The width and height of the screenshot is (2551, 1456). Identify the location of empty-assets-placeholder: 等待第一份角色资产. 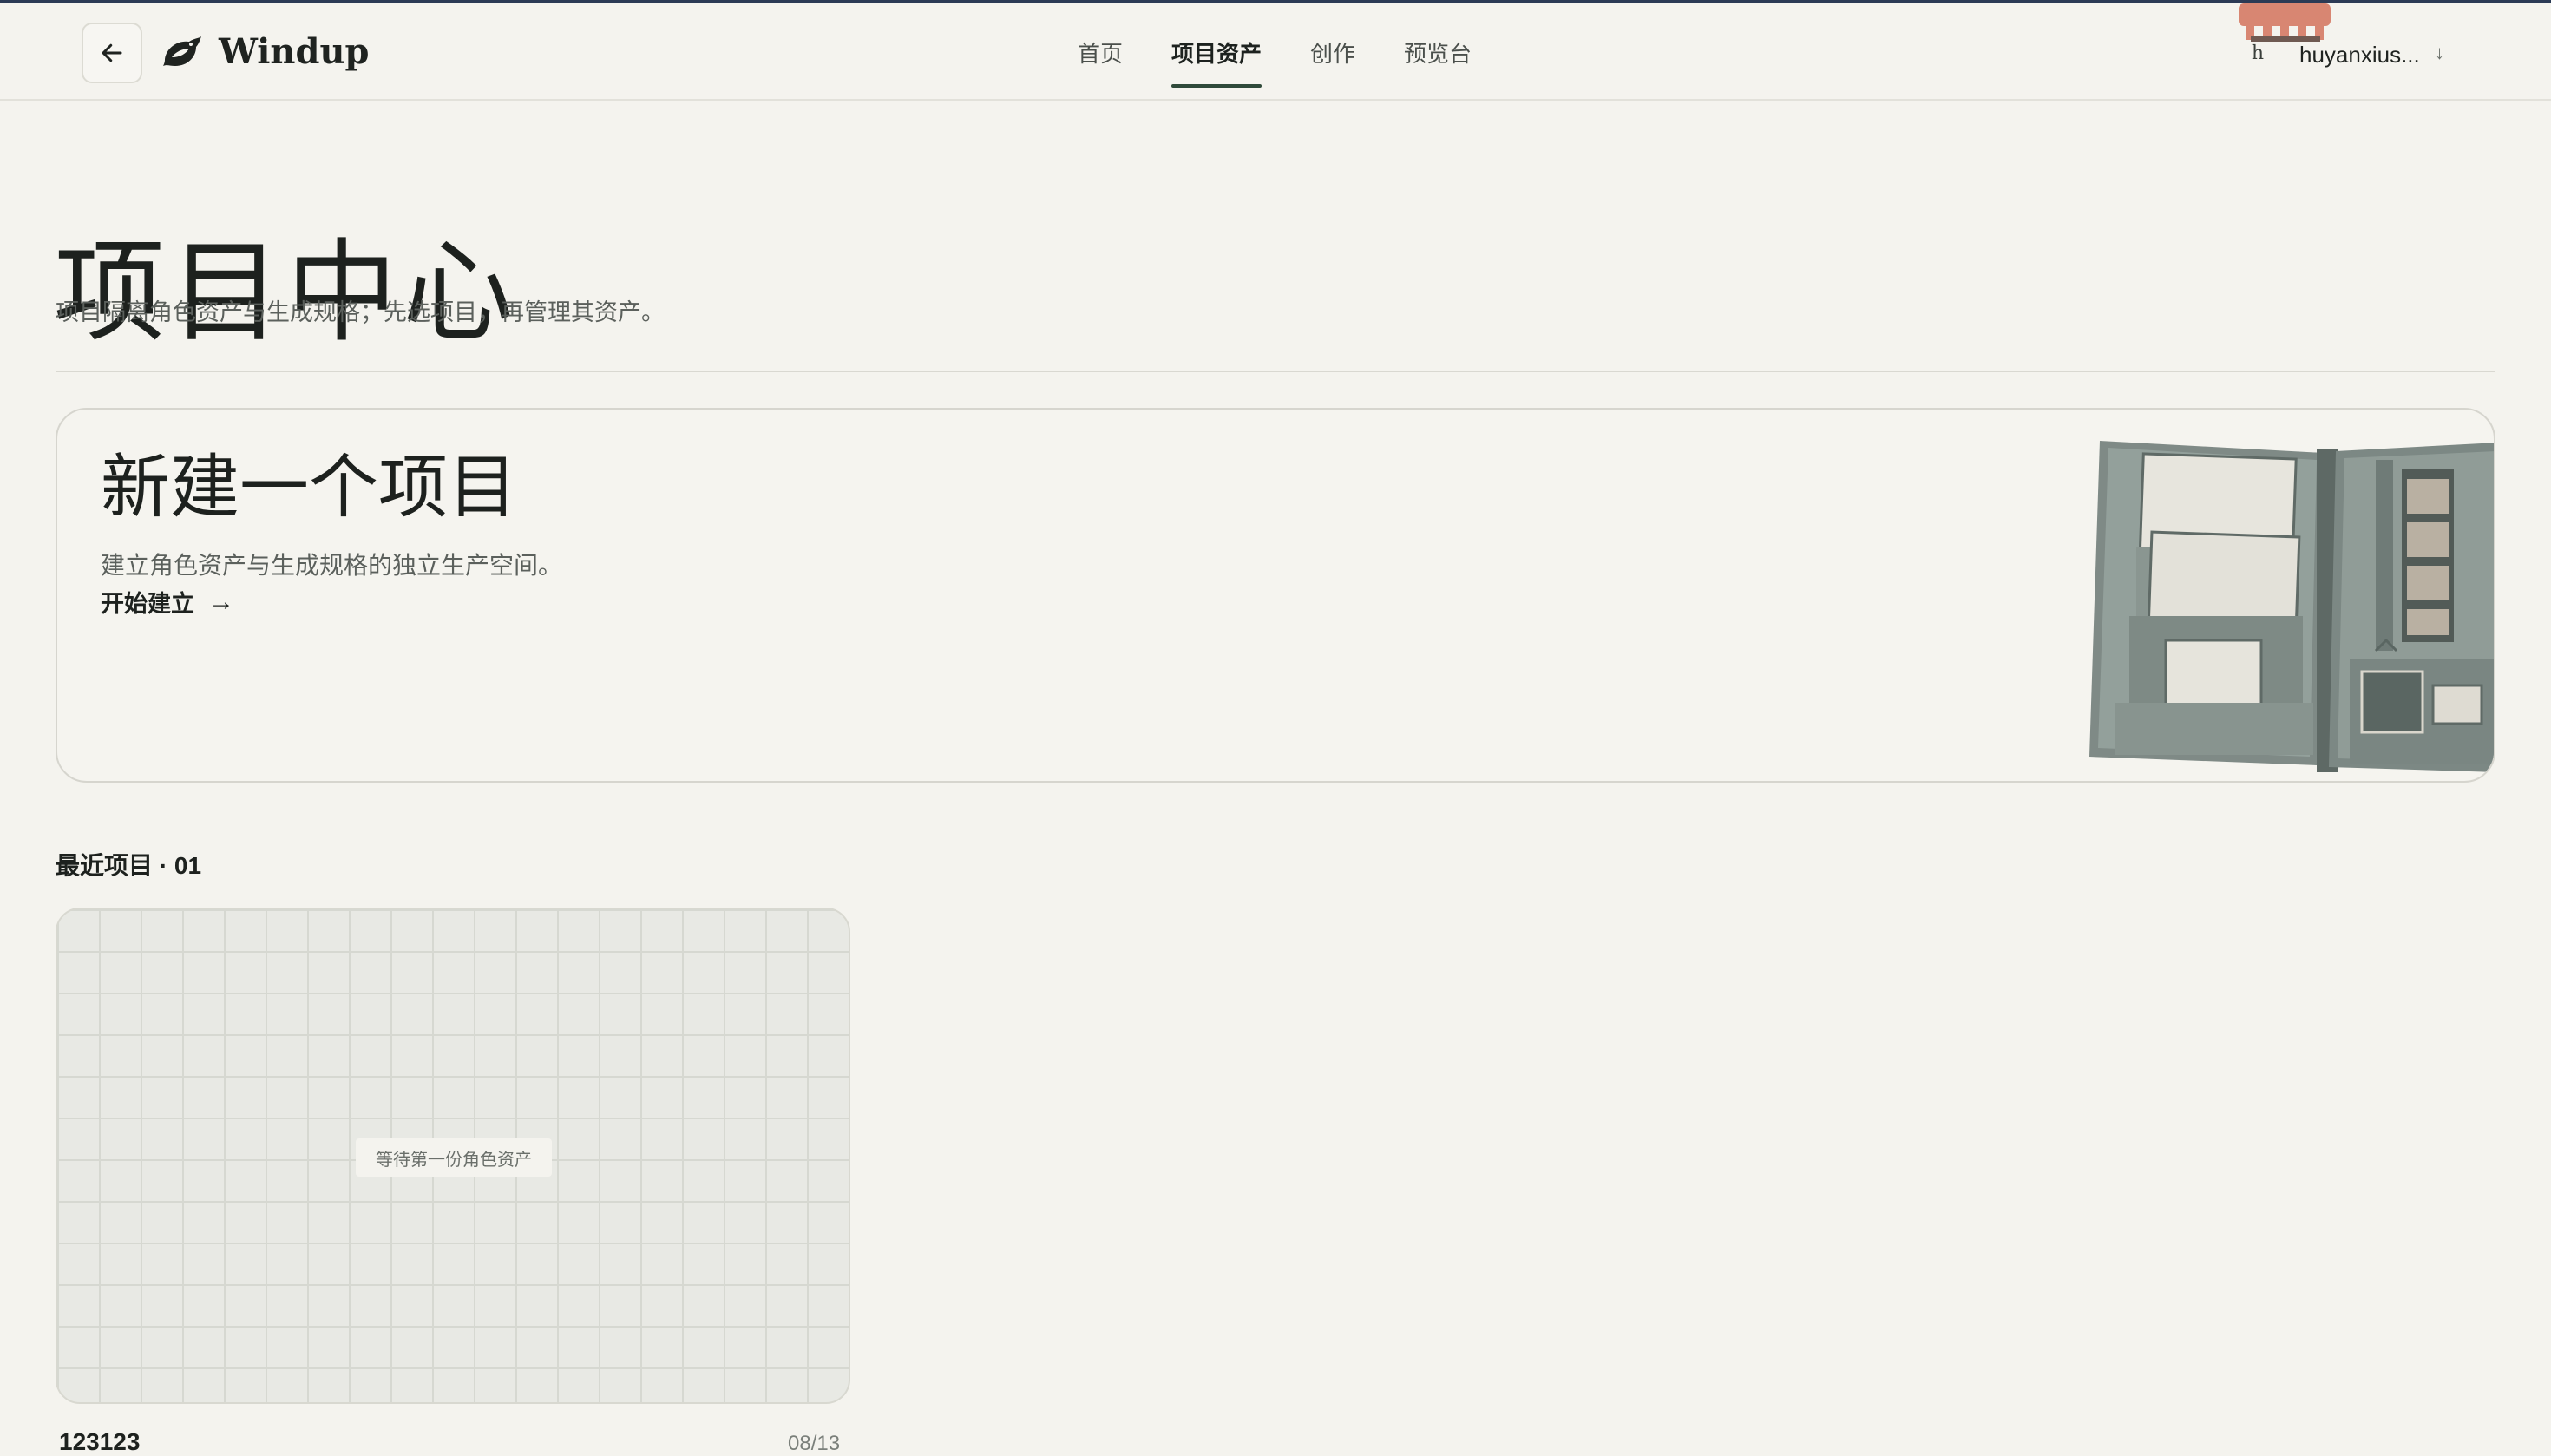
(454, 1157).